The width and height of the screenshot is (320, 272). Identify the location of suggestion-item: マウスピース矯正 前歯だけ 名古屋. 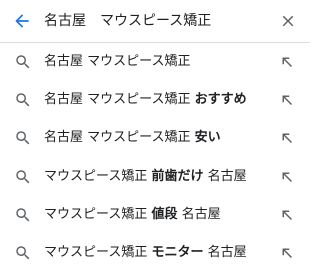
(155, 177).